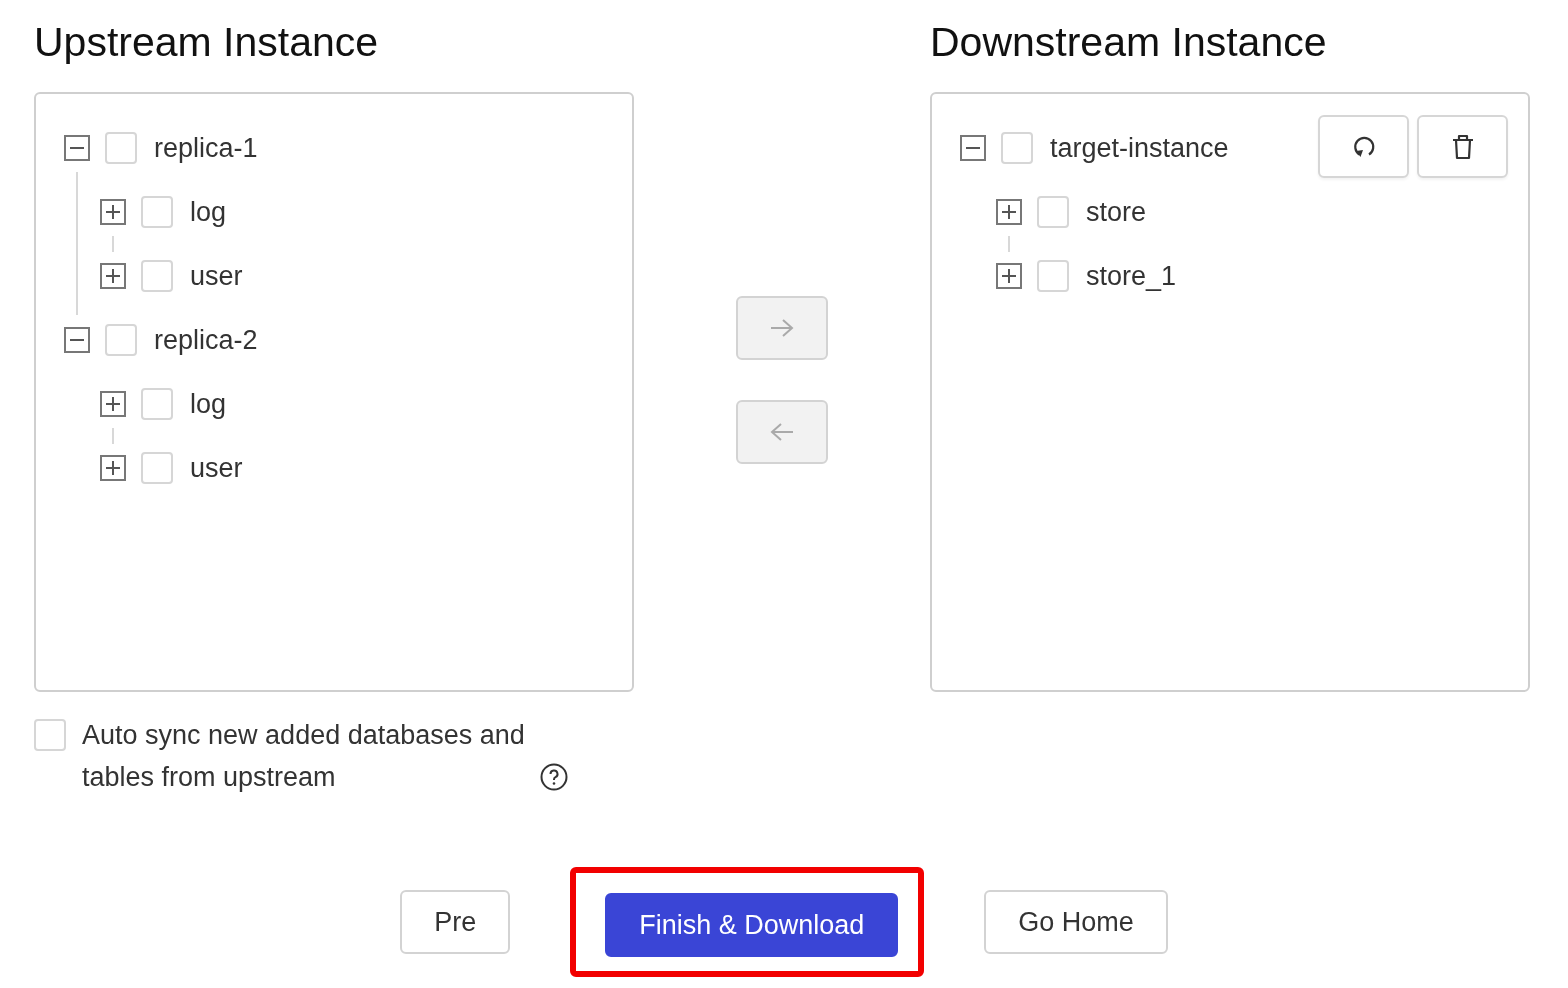  I want to click on tree-node-label: store_1, so click(1131, 276).